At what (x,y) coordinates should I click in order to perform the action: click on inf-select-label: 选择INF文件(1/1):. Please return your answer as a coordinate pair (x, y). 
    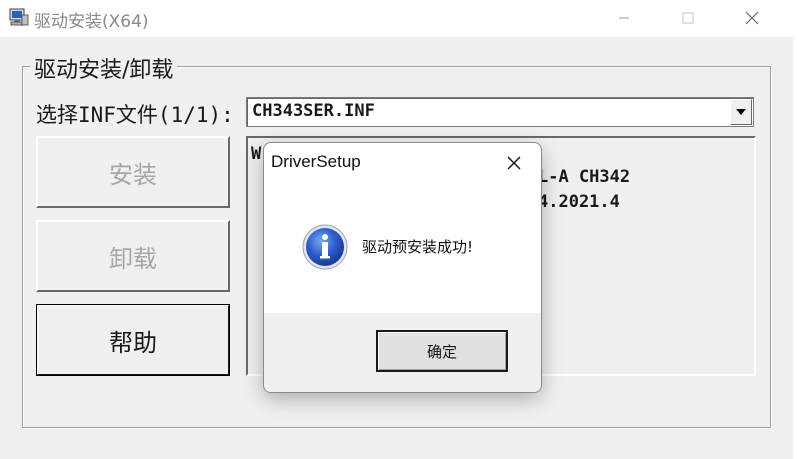
    Looking at the image, I should click on (135, 115).